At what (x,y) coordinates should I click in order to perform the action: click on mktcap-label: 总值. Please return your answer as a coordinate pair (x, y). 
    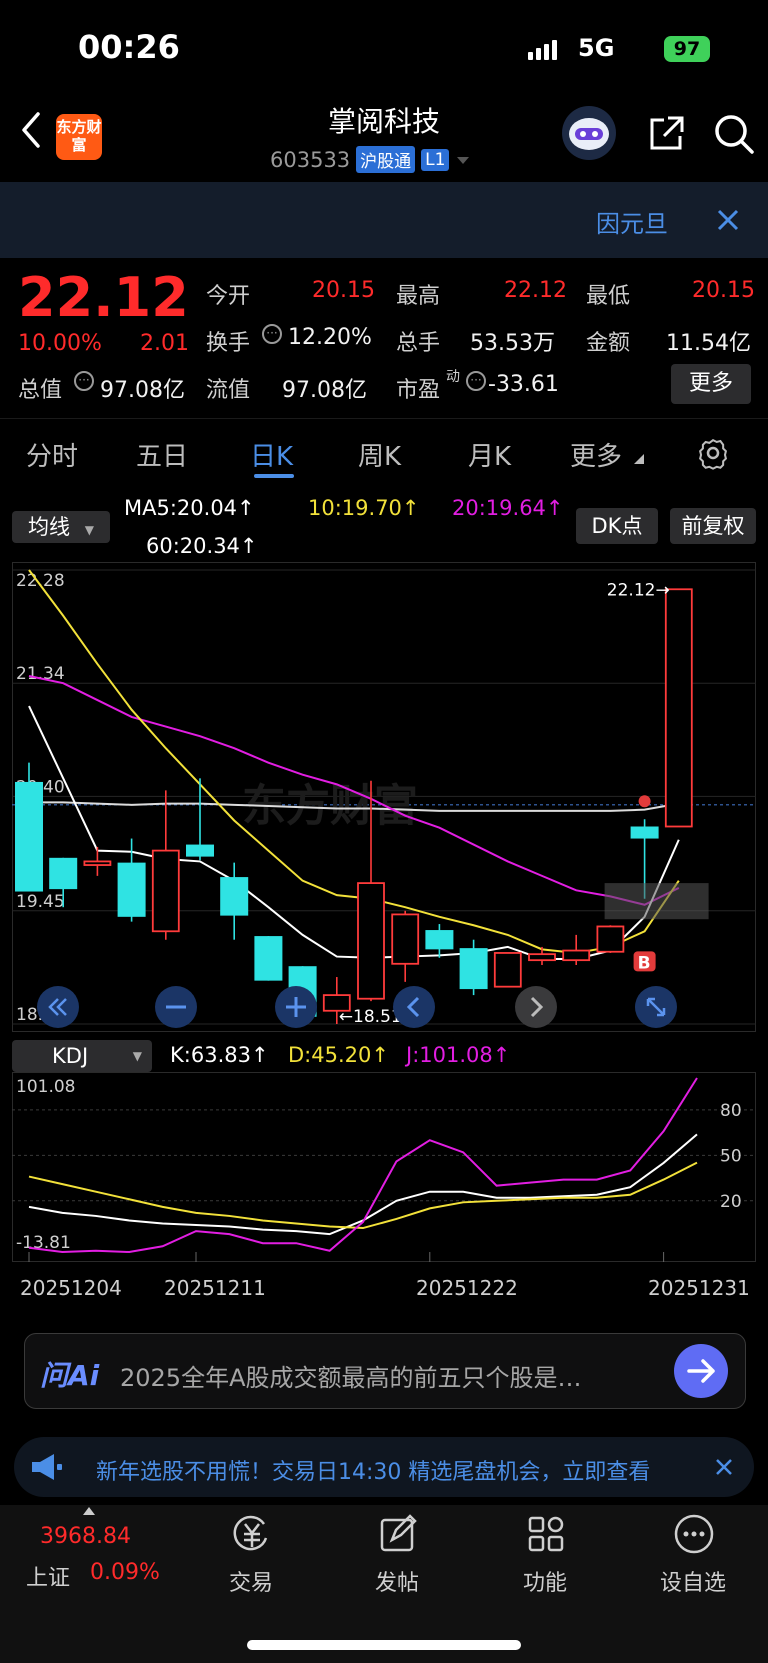
    Looking at the image, I should click on (40, 390).